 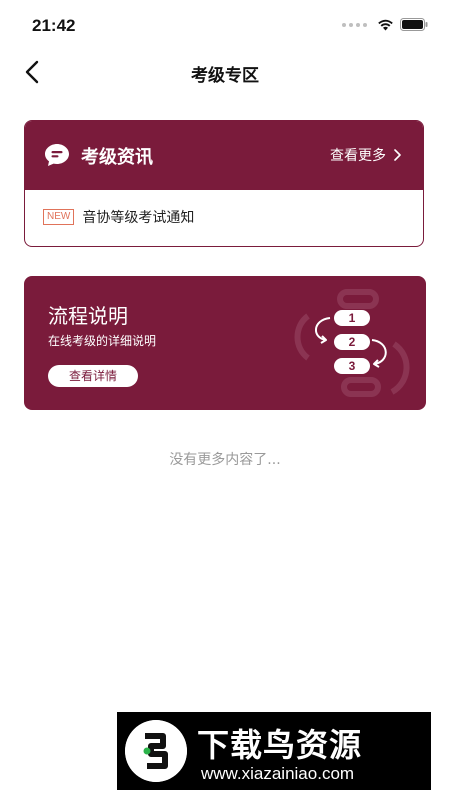 What do you see at coordinates (280, 745) in the screenshot?
I see `watermark-title: 下载鸟资源` at bounding box center [280, 745].